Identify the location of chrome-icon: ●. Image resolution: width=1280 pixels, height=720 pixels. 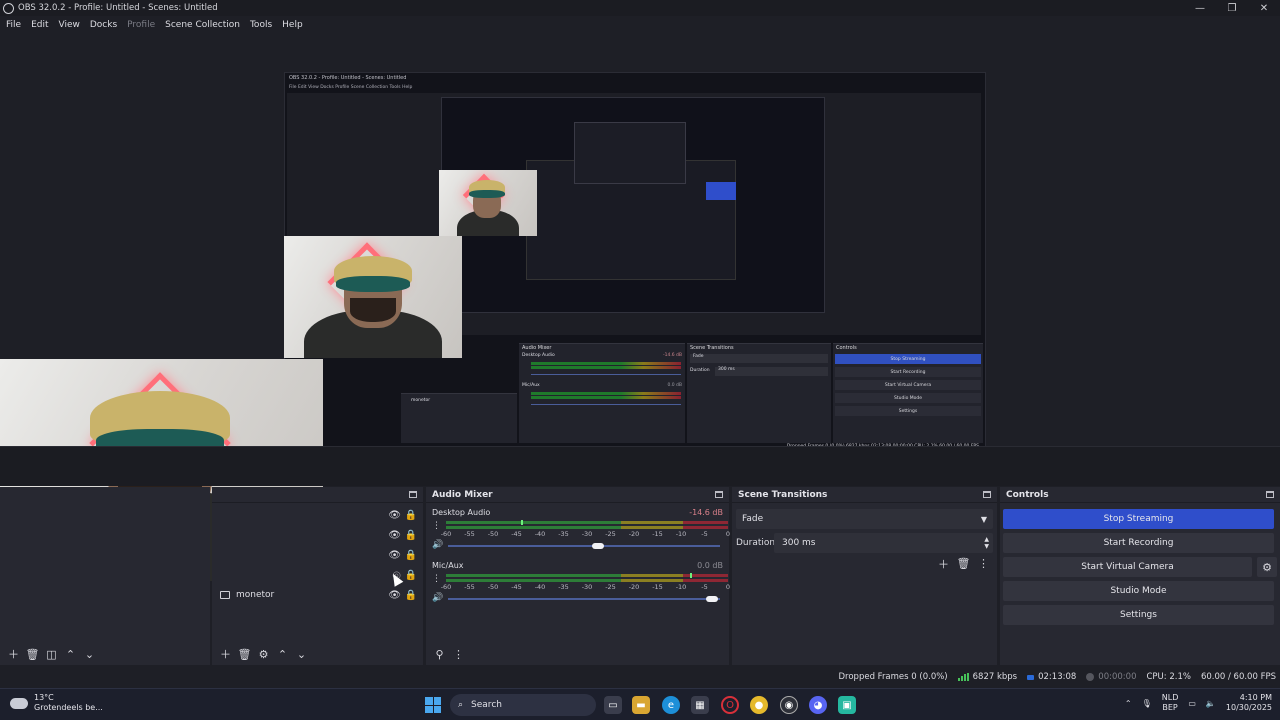
(759, 705).